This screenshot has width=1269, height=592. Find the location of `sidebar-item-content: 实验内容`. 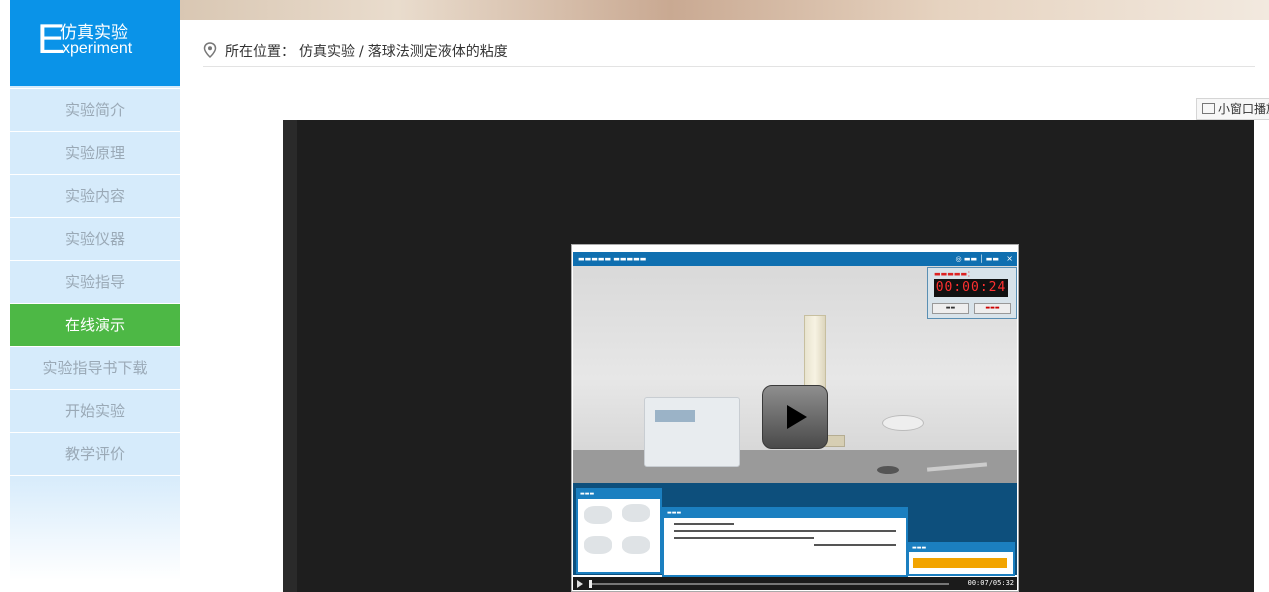

sidebar-item-content: 实验内容 is located at coordinates (95, 196).